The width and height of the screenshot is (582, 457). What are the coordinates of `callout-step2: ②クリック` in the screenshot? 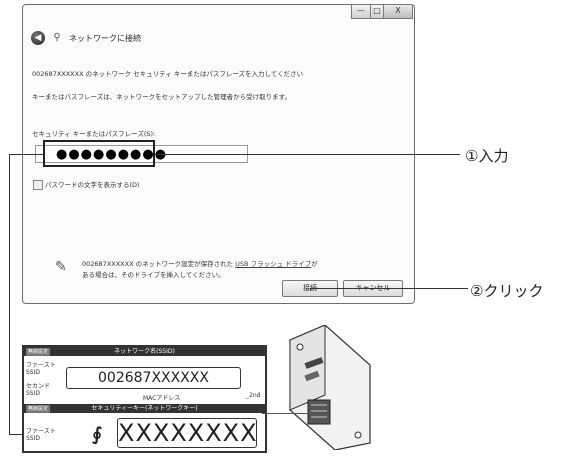 It's located at (507, 291).